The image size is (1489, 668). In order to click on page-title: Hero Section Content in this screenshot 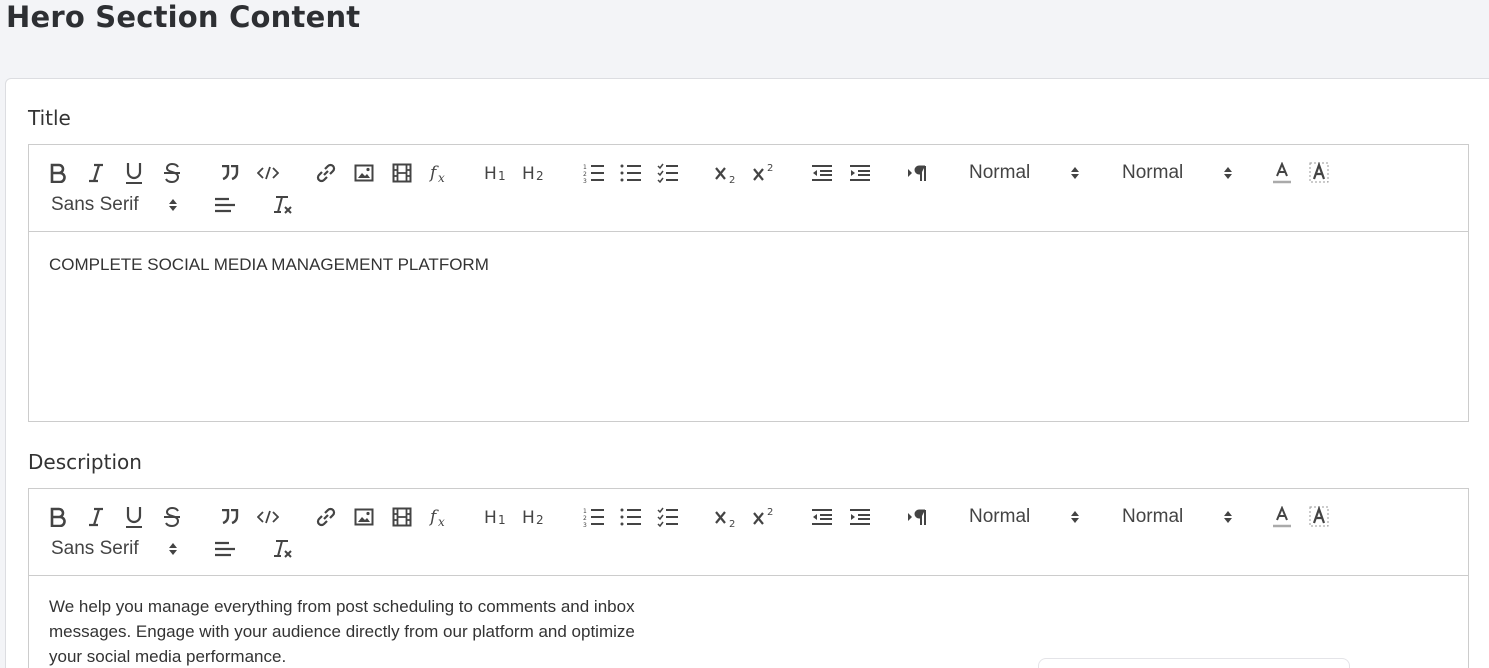, I will do `click(183, 17)`.